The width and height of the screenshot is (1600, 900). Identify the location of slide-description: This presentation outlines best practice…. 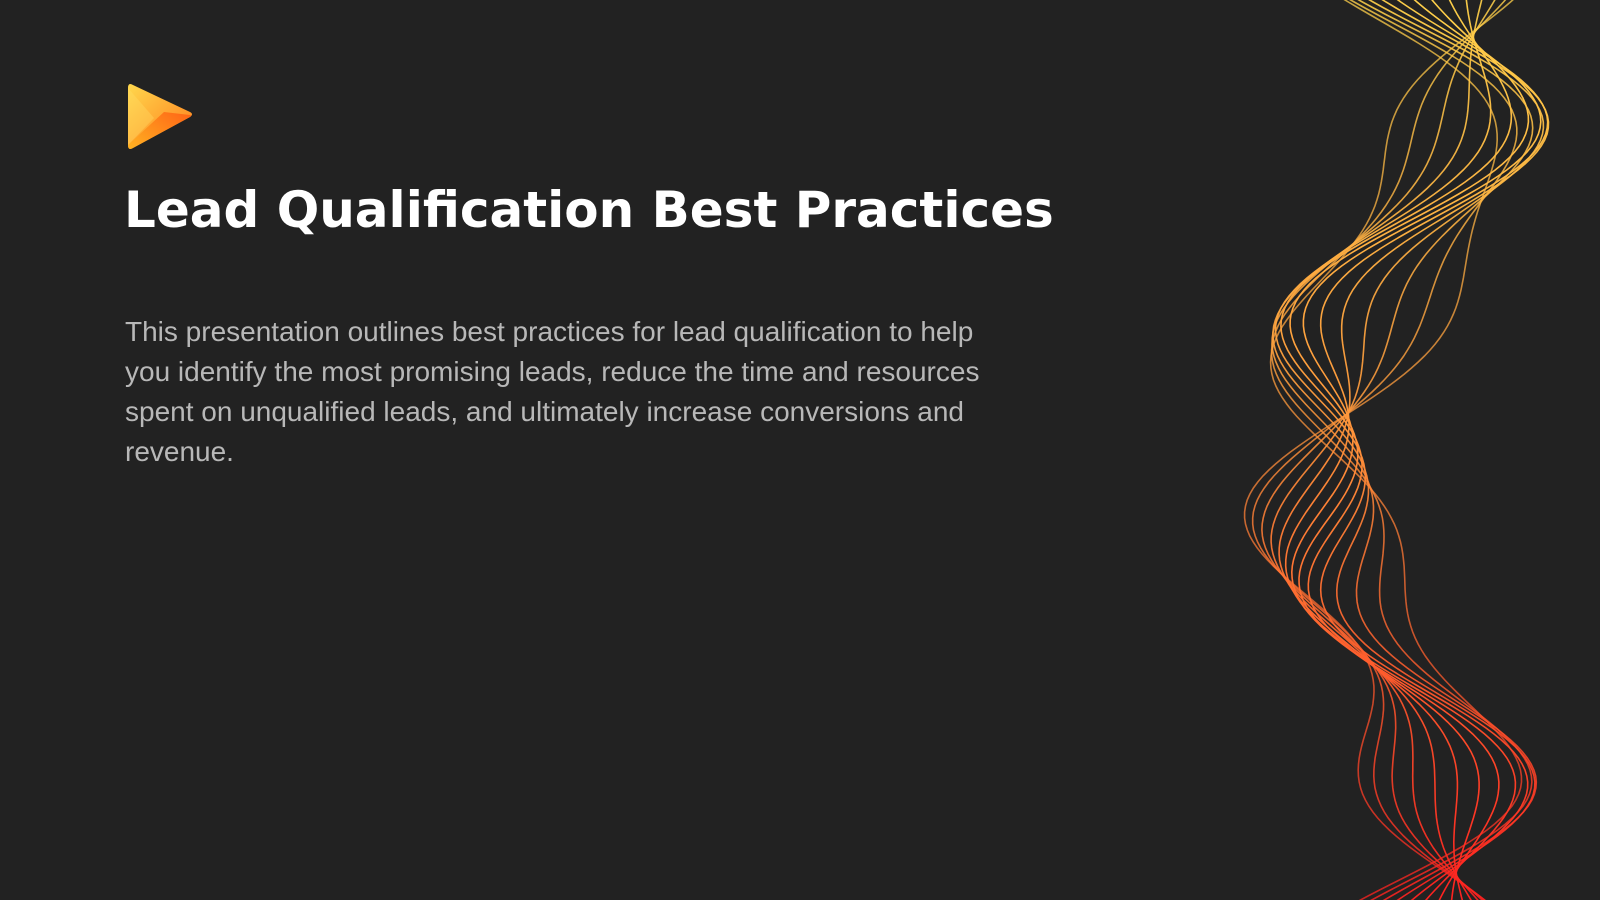
(552, 391).